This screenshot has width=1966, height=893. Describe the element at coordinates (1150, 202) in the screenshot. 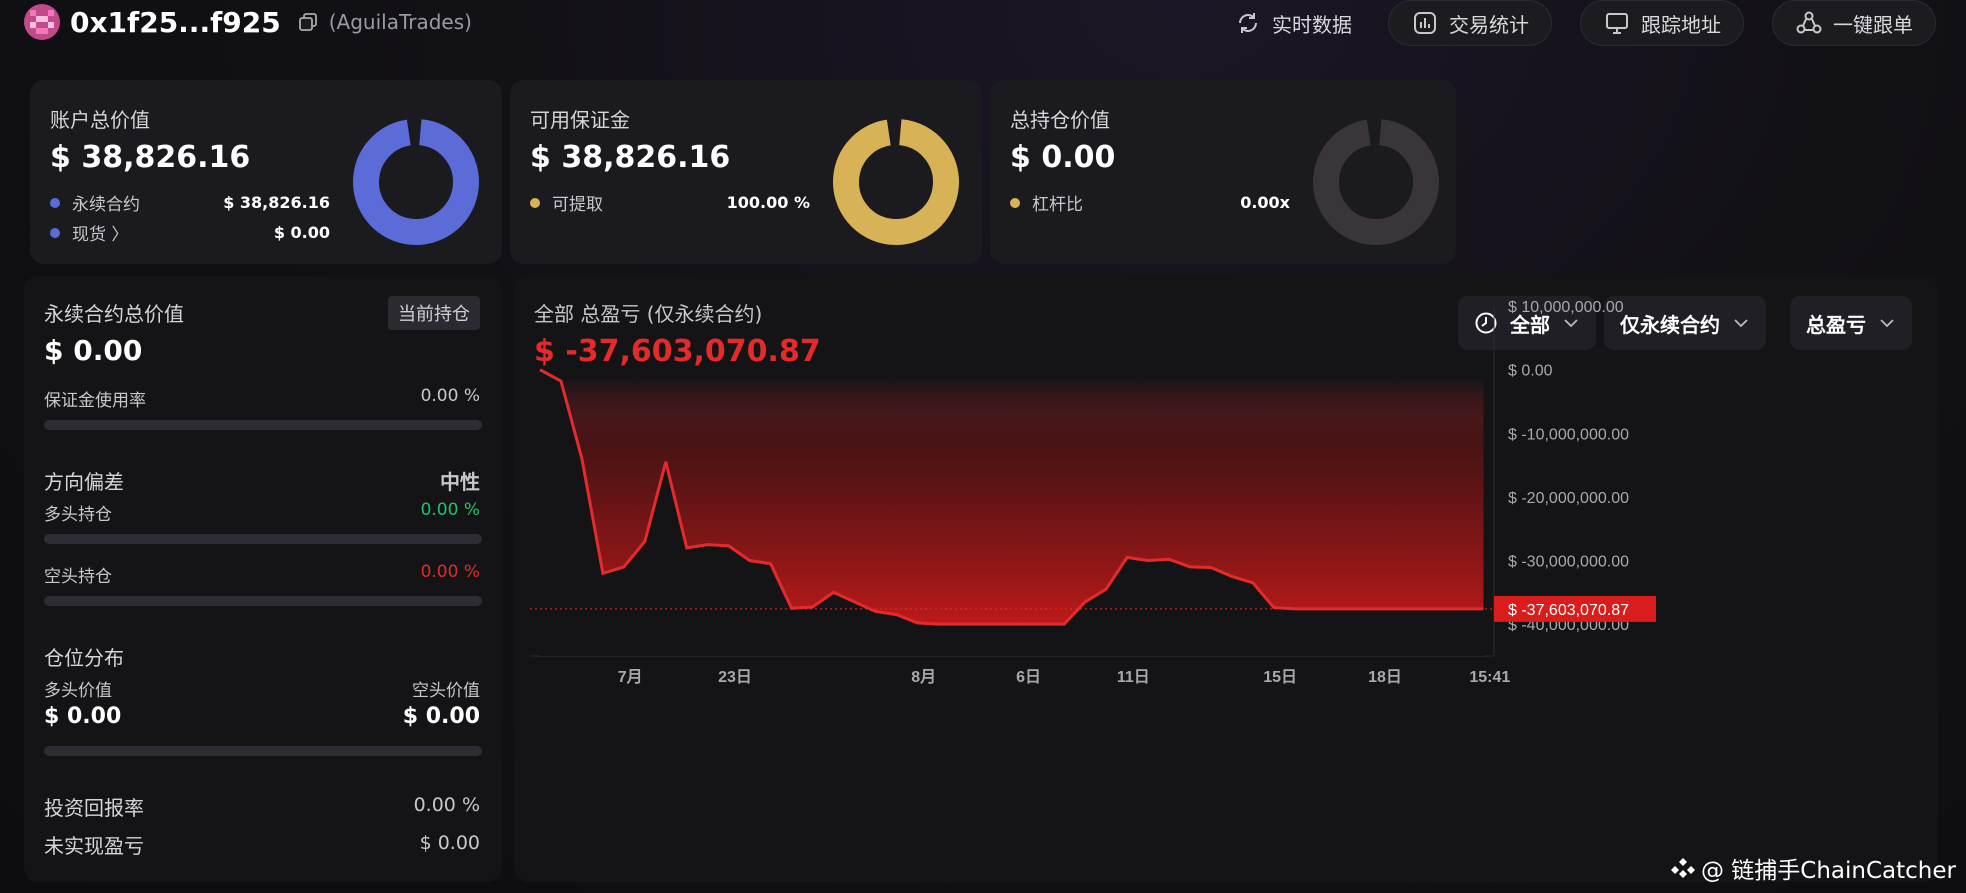

I see `legend-leverage: 杠杆比 0.00x` at that location.